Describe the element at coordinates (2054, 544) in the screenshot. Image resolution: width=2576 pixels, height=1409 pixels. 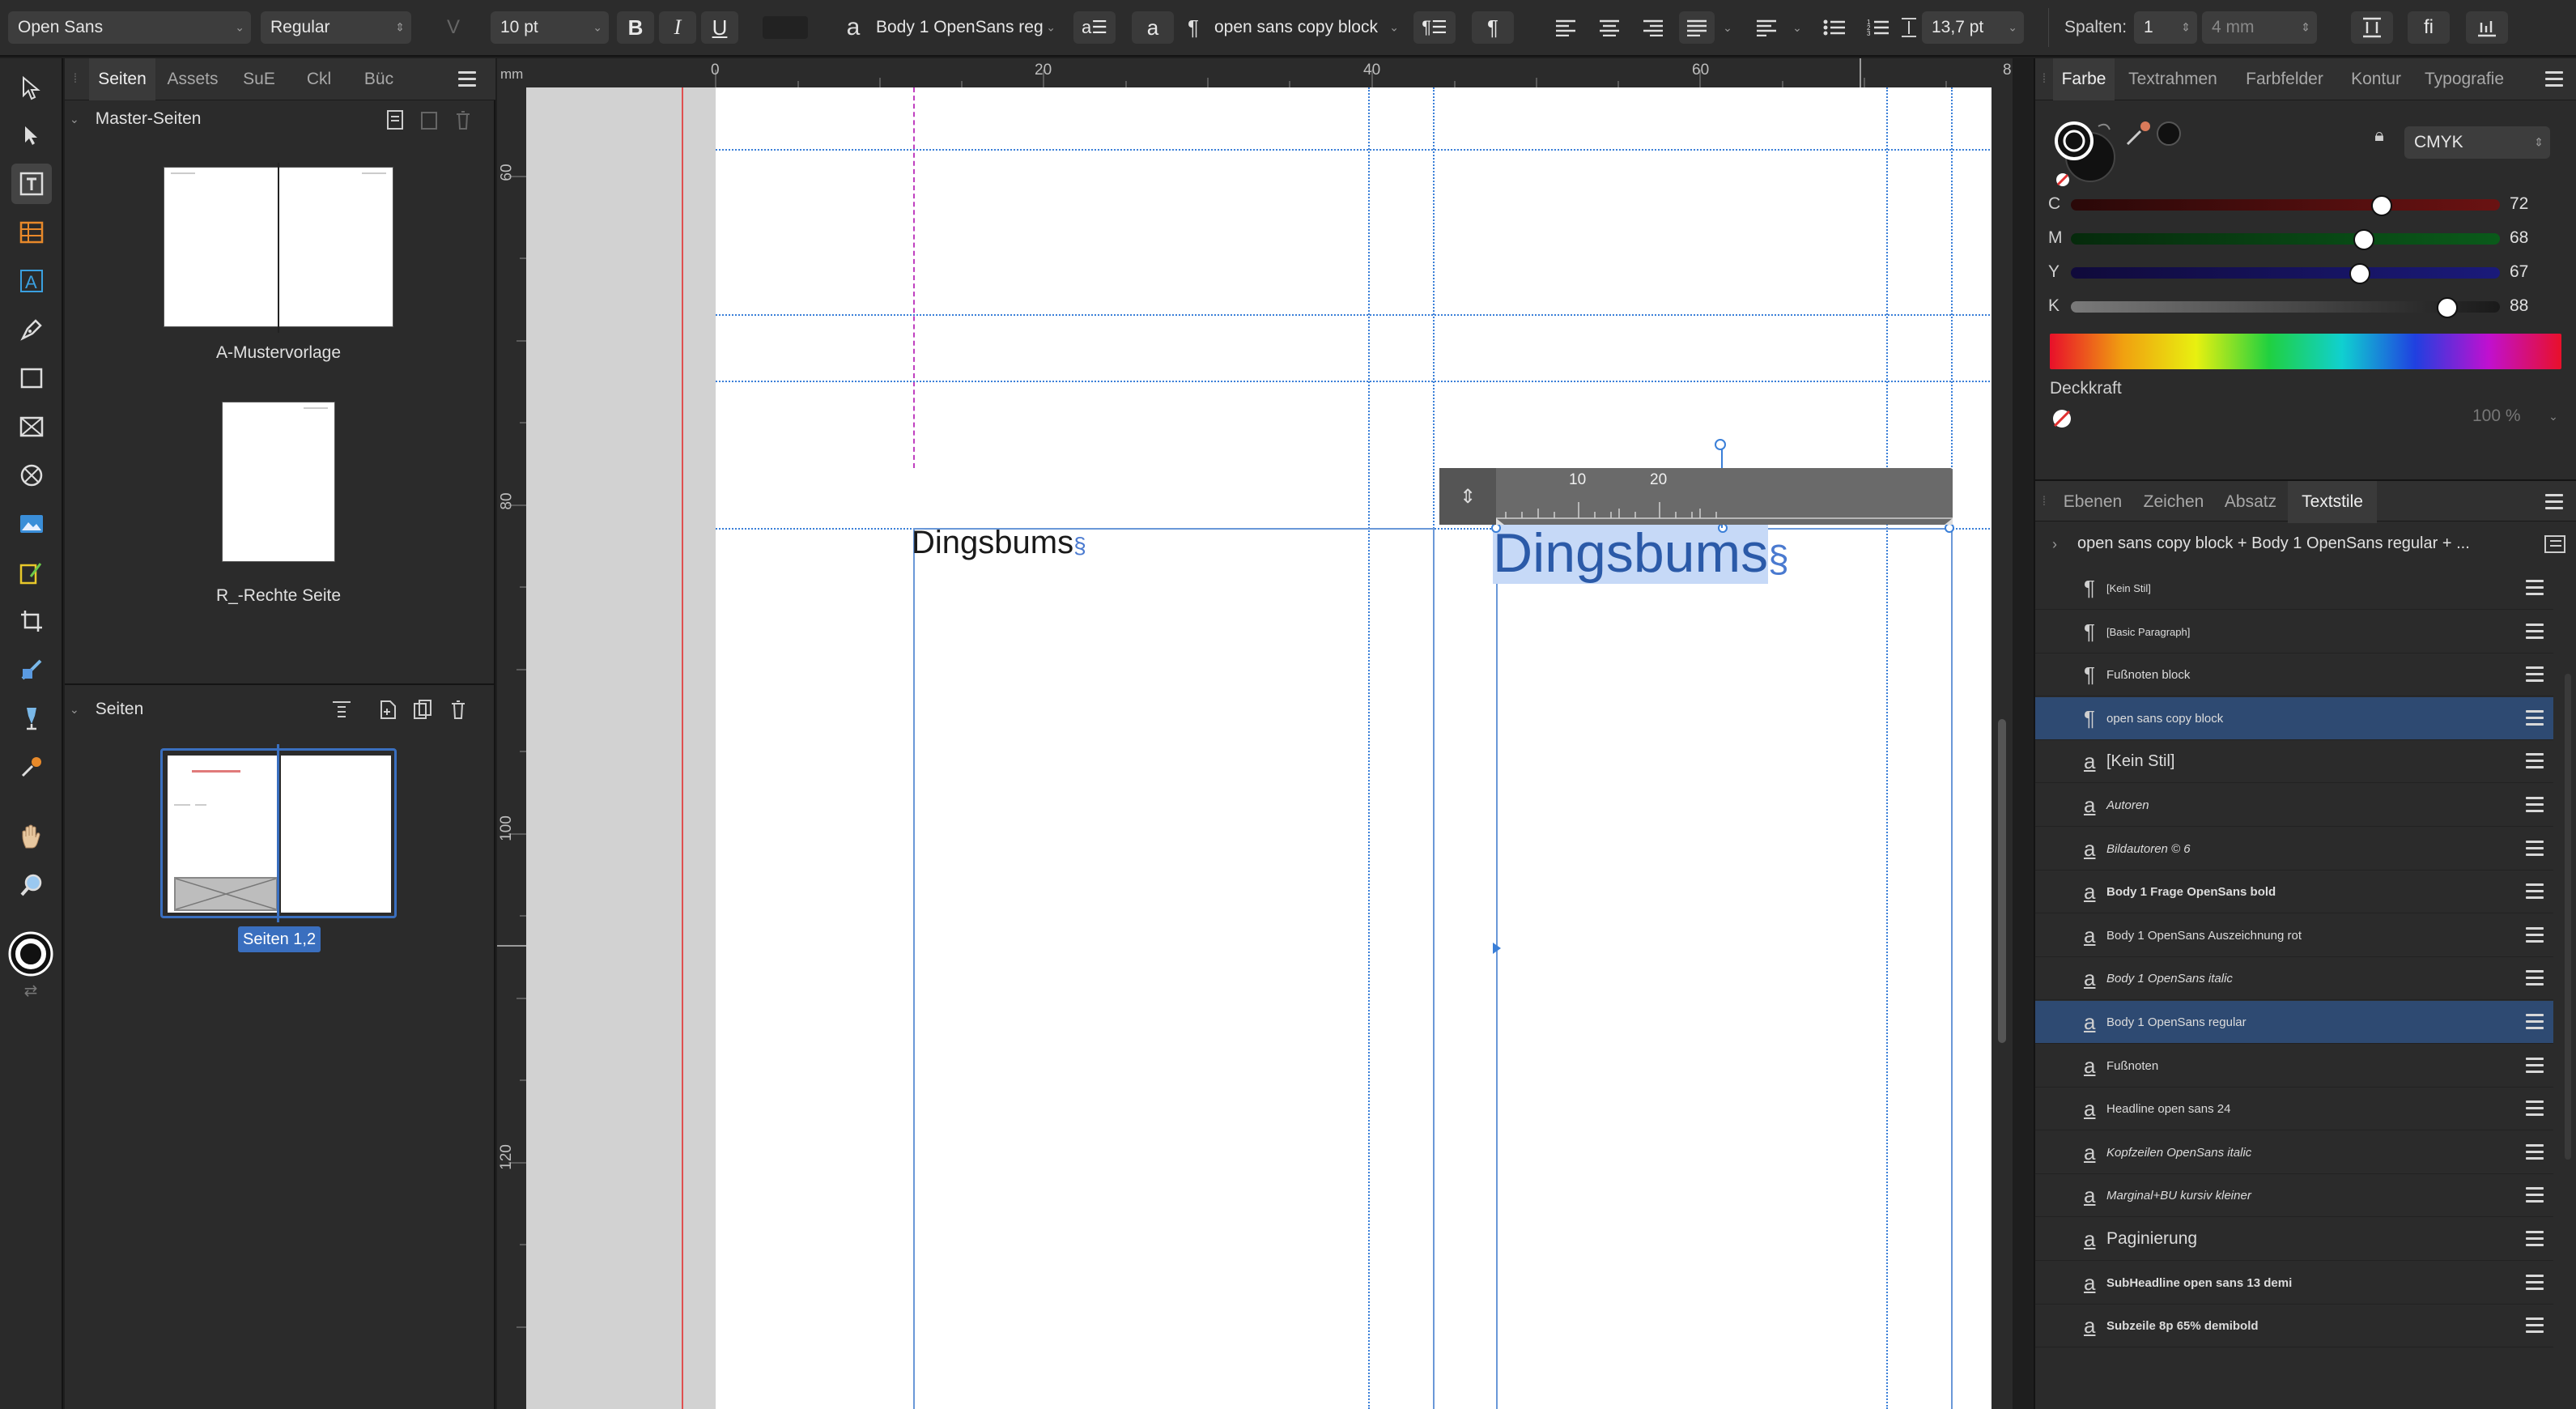
I see `chevron-right-icon: ›` at that location.